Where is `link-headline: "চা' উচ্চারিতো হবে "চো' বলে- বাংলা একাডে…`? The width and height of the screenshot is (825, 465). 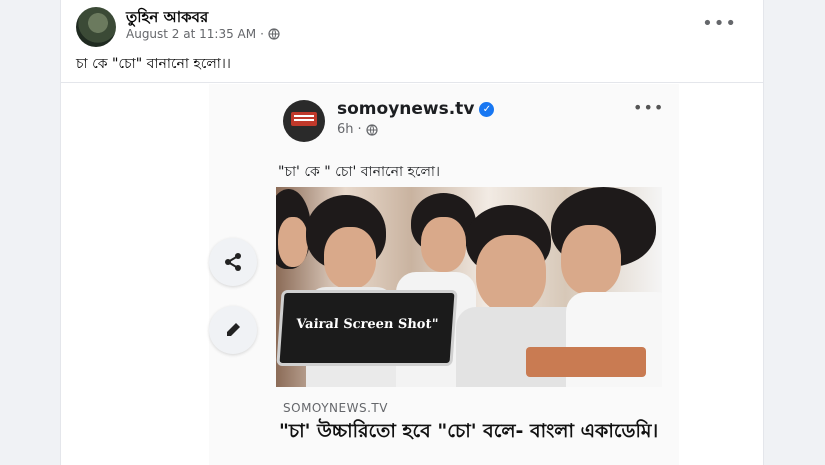 link-headline: "চা' উচ্চারিতো হবে "চো' বলে- বাংলা একাডে… is located at coordinates (469, 431).